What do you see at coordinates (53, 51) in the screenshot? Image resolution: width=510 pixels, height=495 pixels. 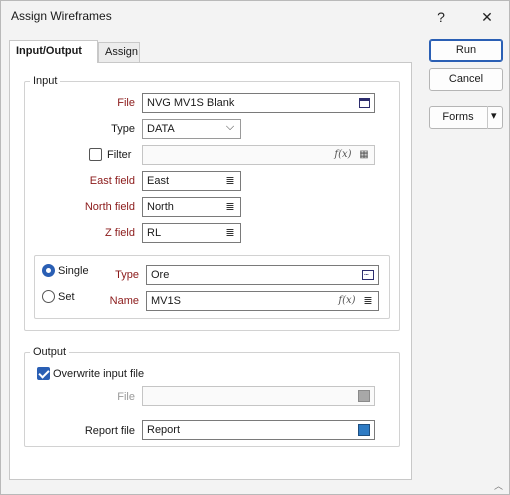 I see `tab-input-output: Input/Output` at bounding box center [53, 51].